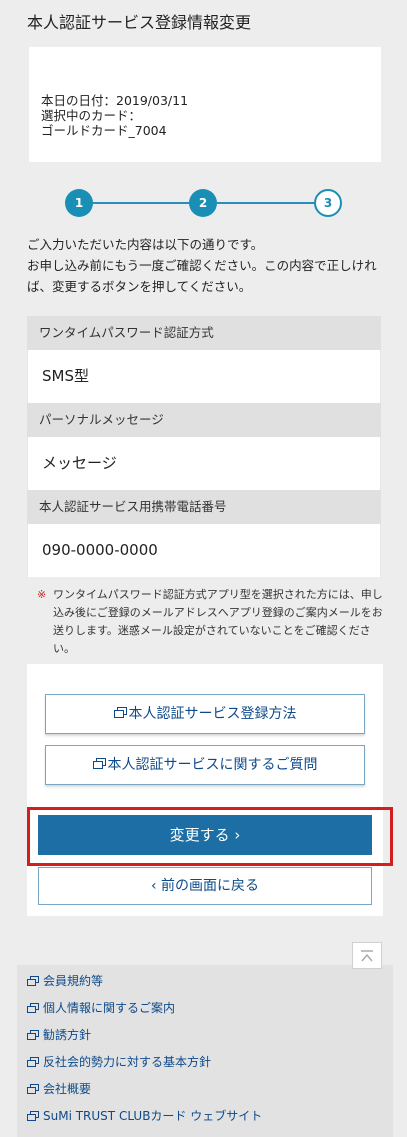 The width and height of the screenshot is (407, 1137). What do you see at coordinates (139, 22) in the screenshot?
I see `page-title: 本人認証サービス登録情報変更` at bounding box center [139, 22].